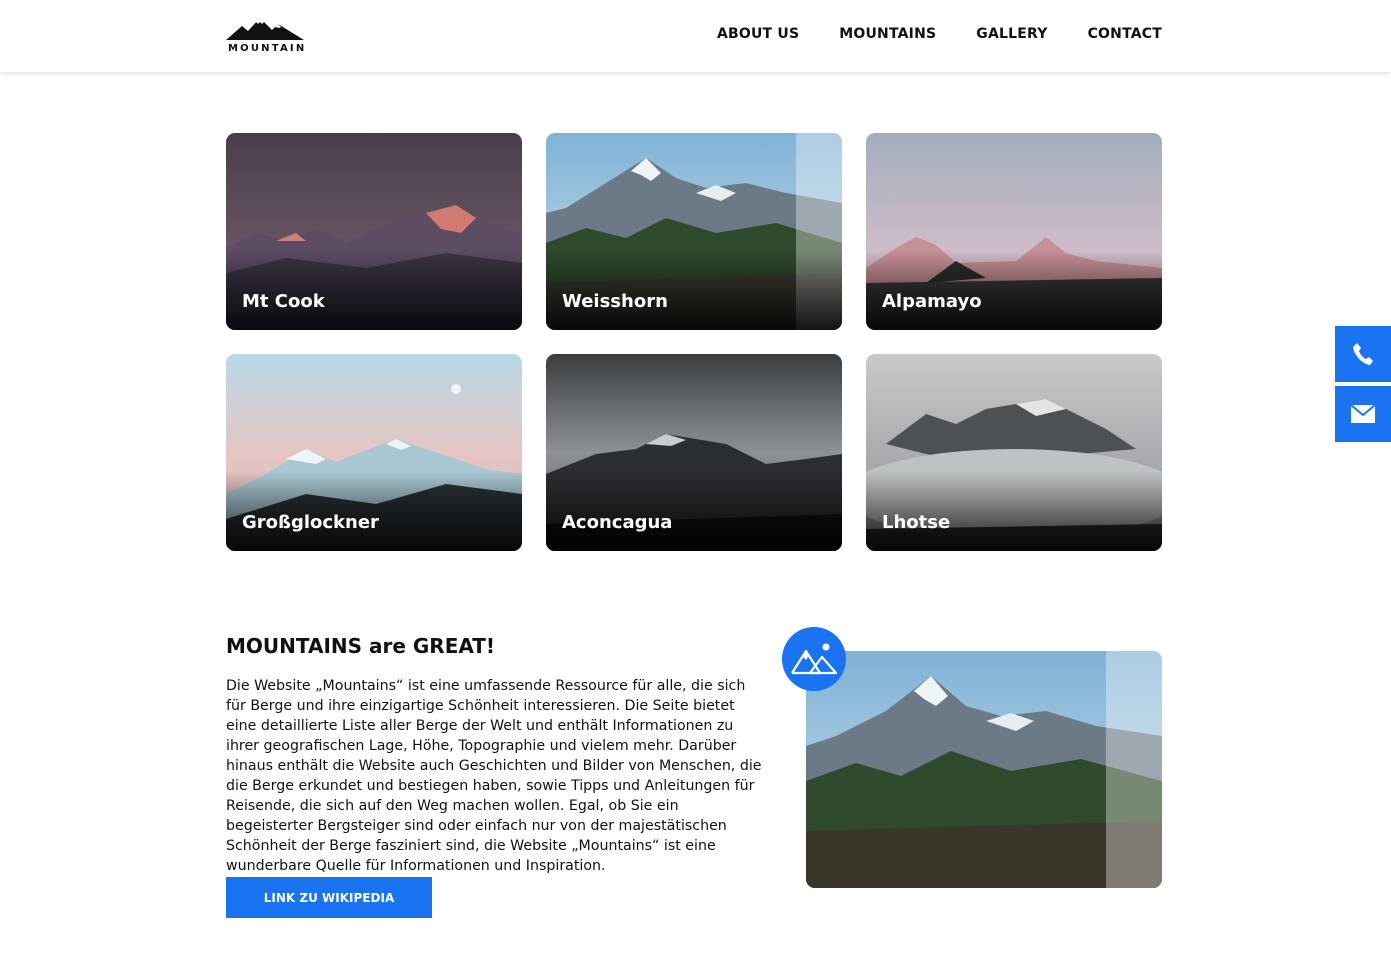  Describe the element at coordinates (916, 522) in the screenshot. I see `card-title: Lhotse` at that location.